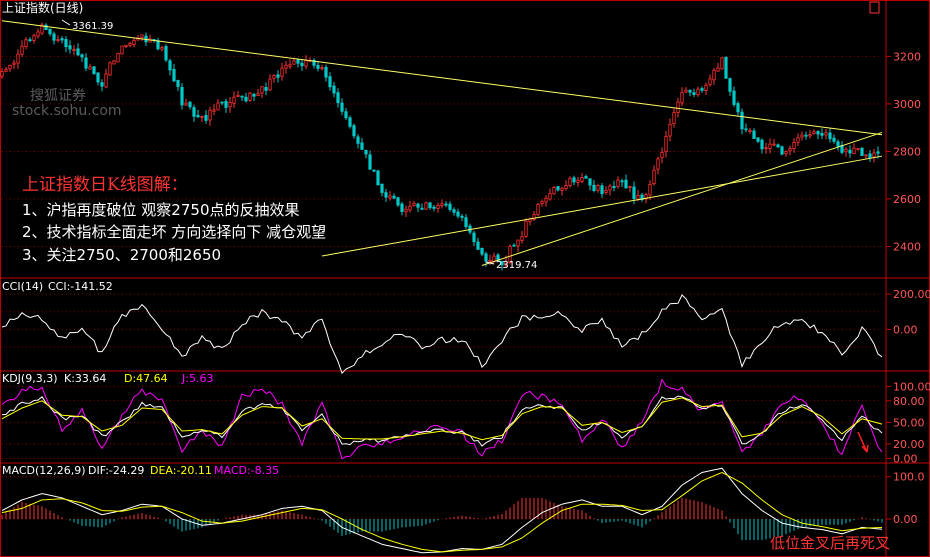  Describe the element at coordinates (442, 320) in the screenshot. I see `cci-grid` at that location.